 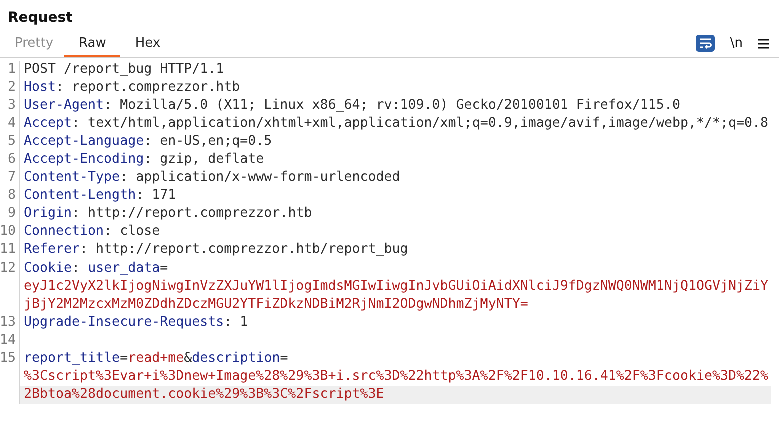 I want to click on code-line: User-Agent: Mozilla/5.0 (X11; Linux x86_64; rv:109.0) Gecko/20100101 Firefox/115.0, so click(x=352, y=106).